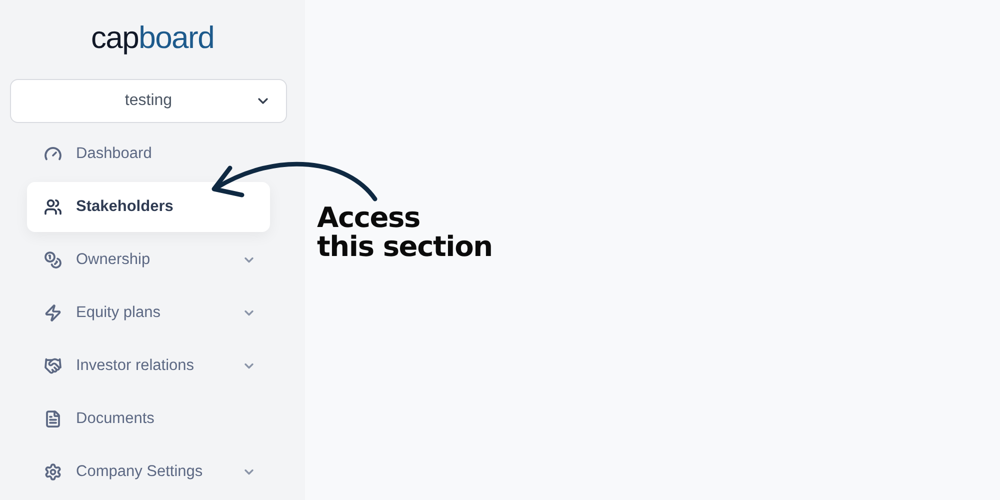 Image resolution: width=1000 pixels, height=500 pixels. What do you see at coordinates (148, 313) in the screenshot?
I see `nav-item: Equity plans` at bounding box center [148, 313].